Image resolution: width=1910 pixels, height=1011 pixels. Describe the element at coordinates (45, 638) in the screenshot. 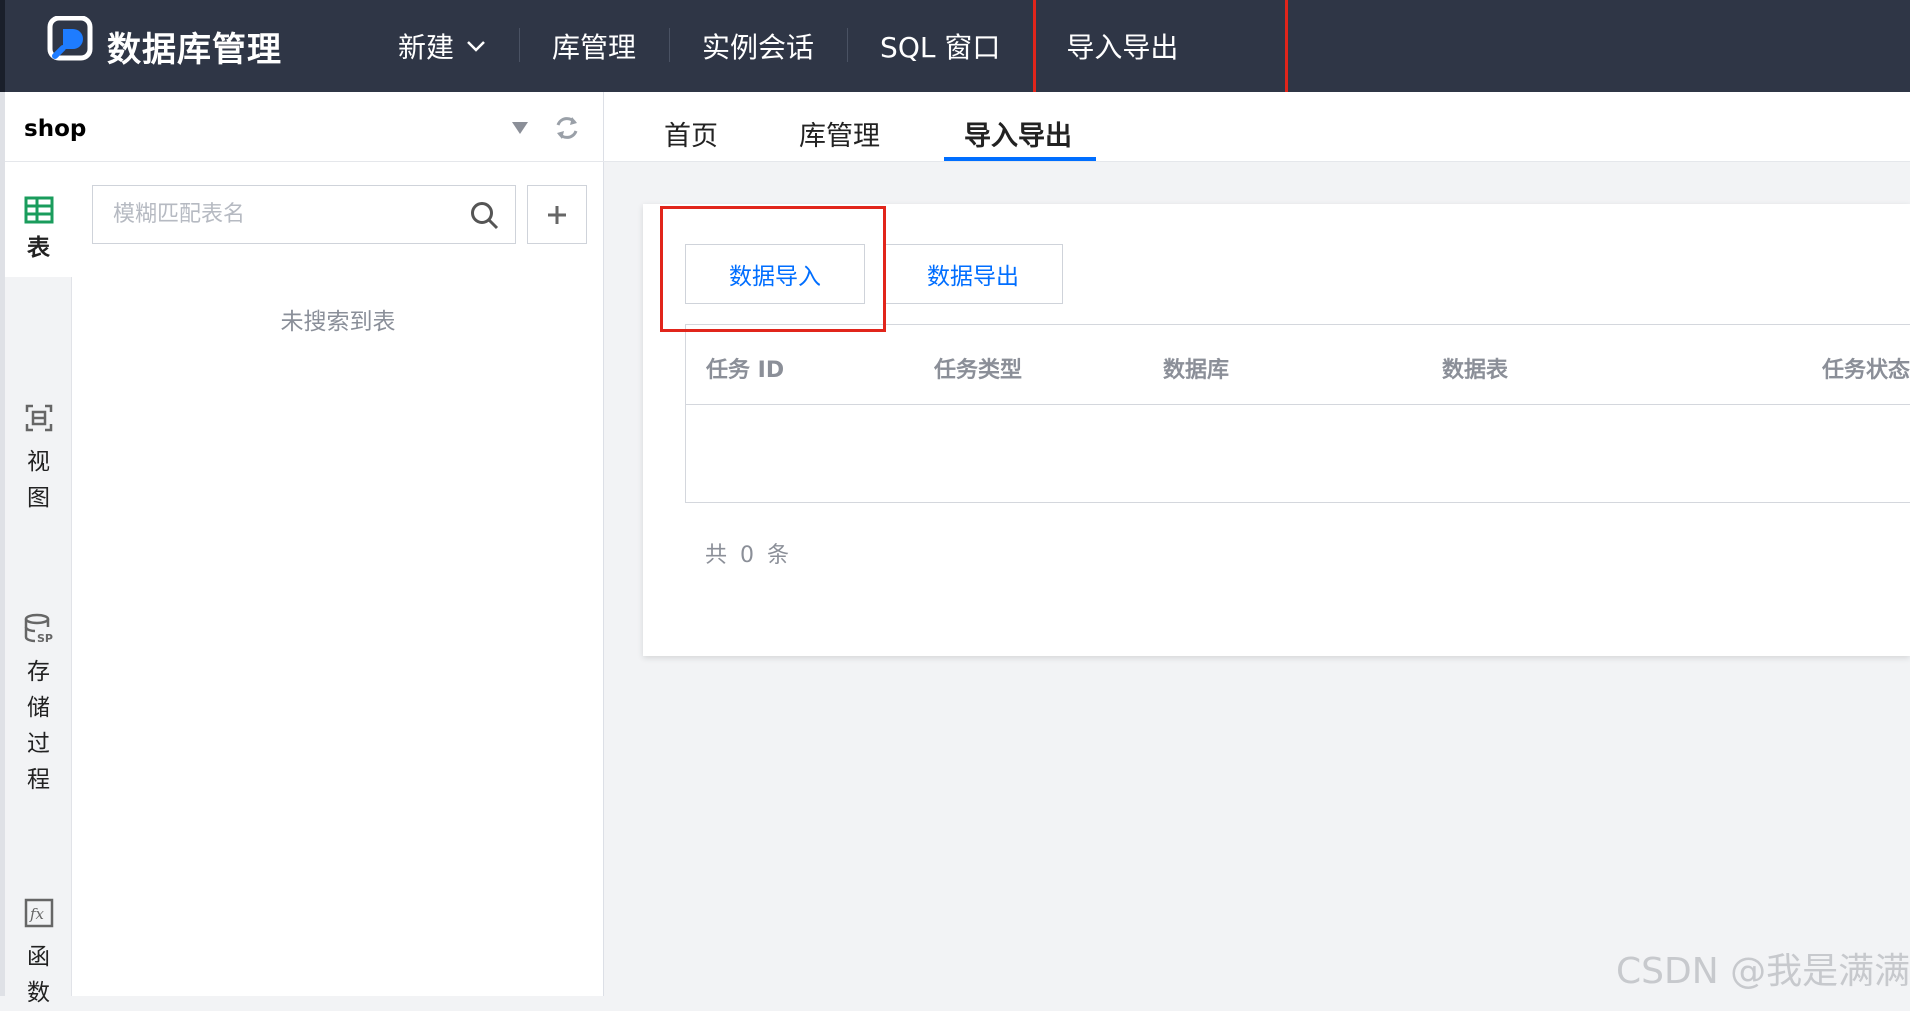

I see `svg-text: SP` at that location.